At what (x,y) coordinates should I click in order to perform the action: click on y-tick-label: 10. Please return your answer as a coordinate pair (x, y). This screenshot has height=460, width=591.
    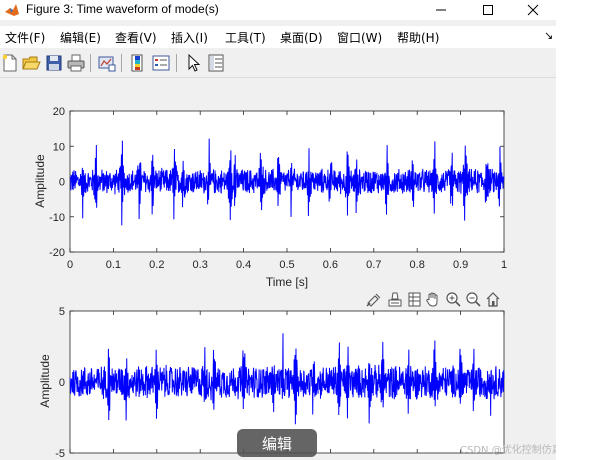
    Looking at the image, I should click on (59, 147).